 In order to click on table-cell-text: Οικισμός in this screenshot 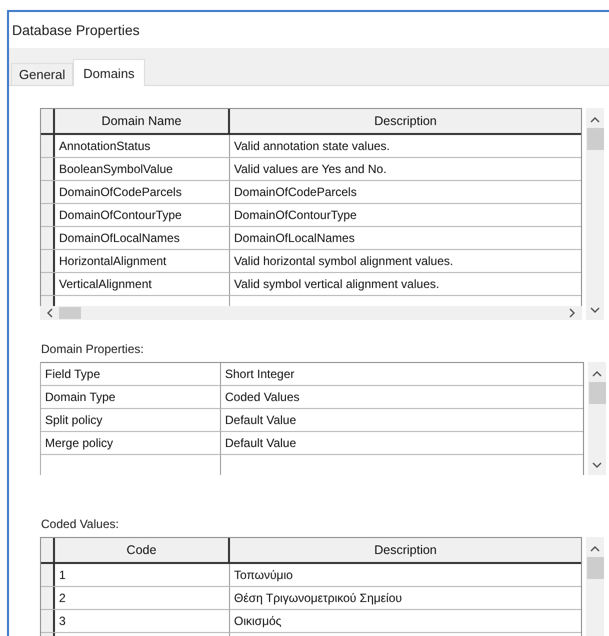, I will do `click(257, 621)`.